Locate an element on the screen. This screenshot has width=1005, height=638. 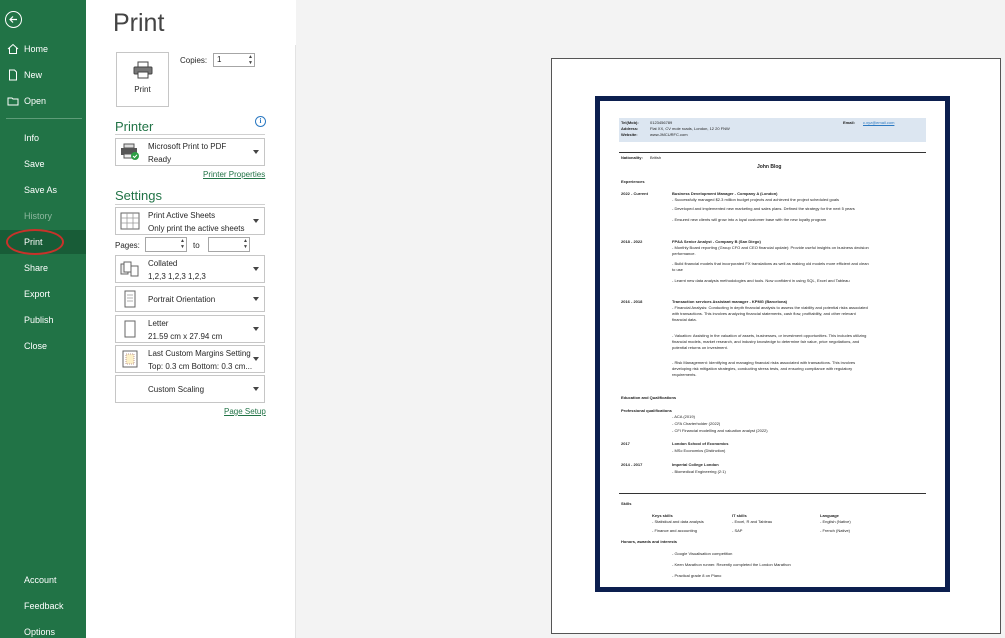
nav-publish: Publish is located at coordinates (43, 320).